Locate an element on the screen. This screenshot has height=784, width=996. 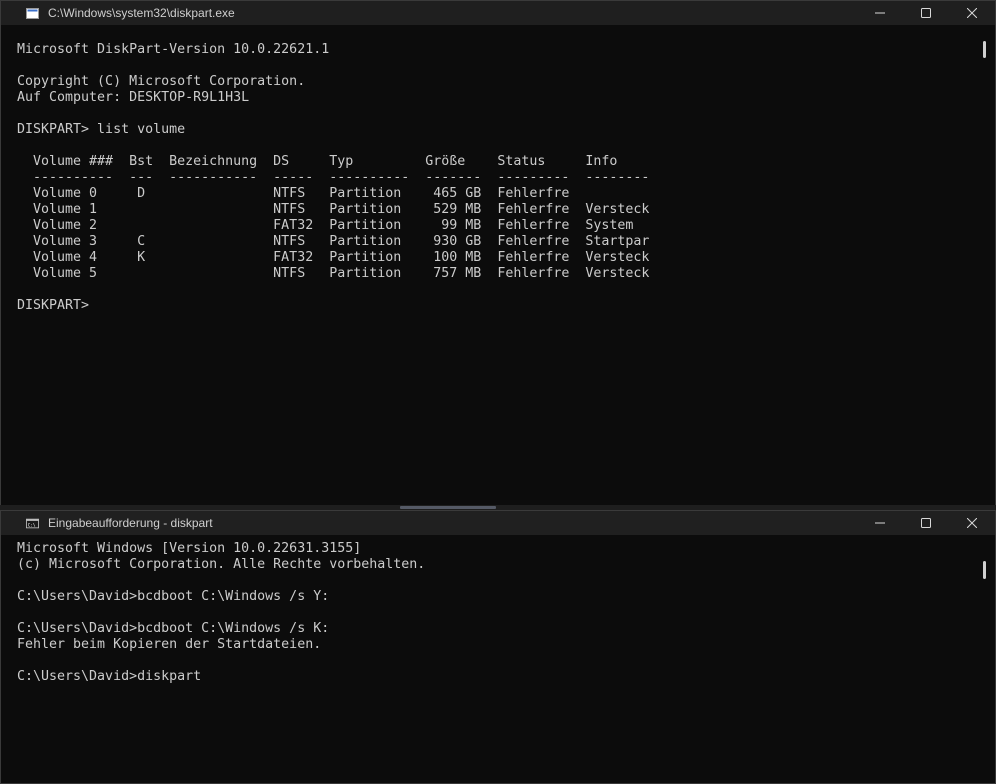
console-line: C:\Users\David>diskpart is located at coordinates (109, 676).